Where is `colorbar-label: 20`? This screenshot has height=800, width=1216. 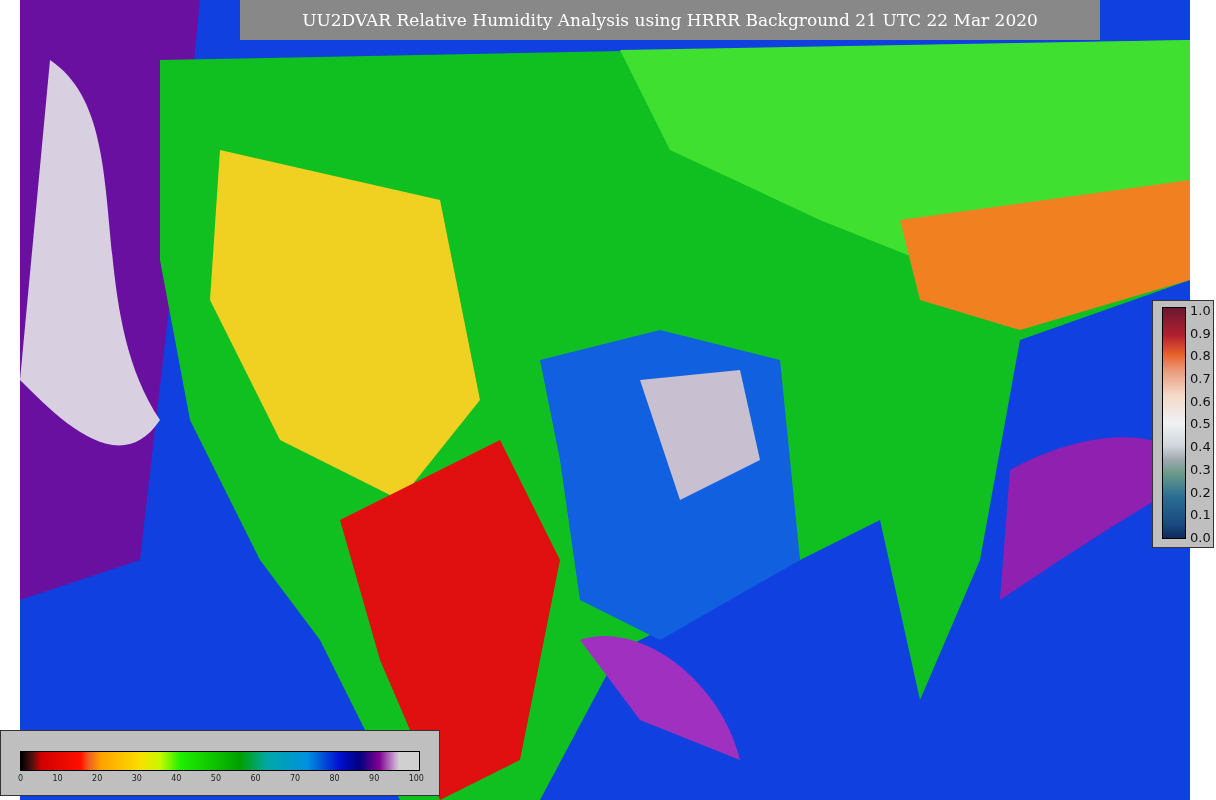 colorbar-label: 20 is located at coordinates (97, 778).